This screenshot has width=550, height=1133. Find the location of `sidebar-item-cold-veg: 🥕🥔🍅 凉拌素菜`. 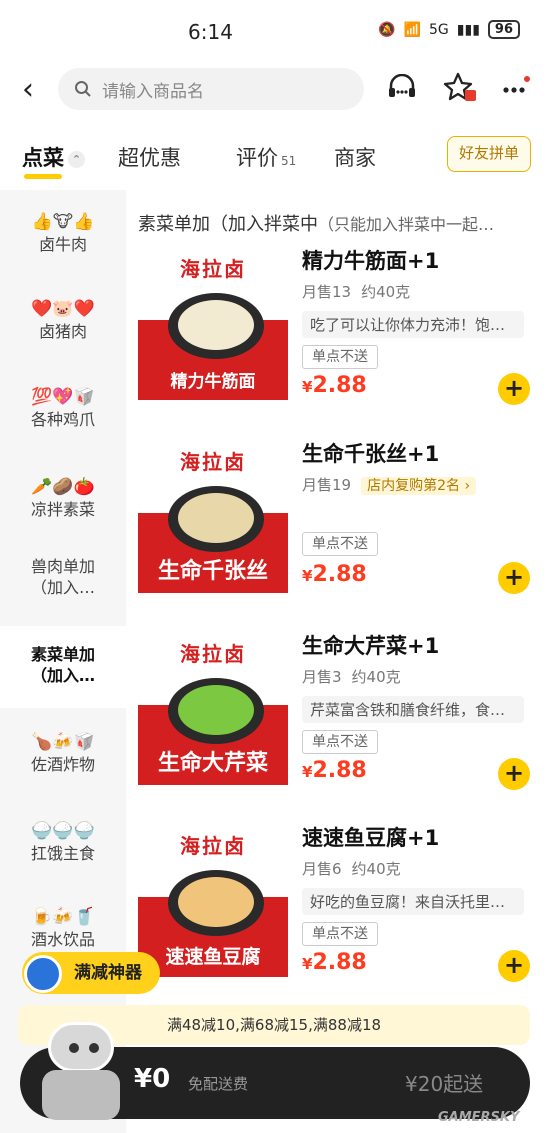

sidebar-item-cold-veg: 🥕🥔🍅 凉拌素菜 is located at coordinates (63, 506).